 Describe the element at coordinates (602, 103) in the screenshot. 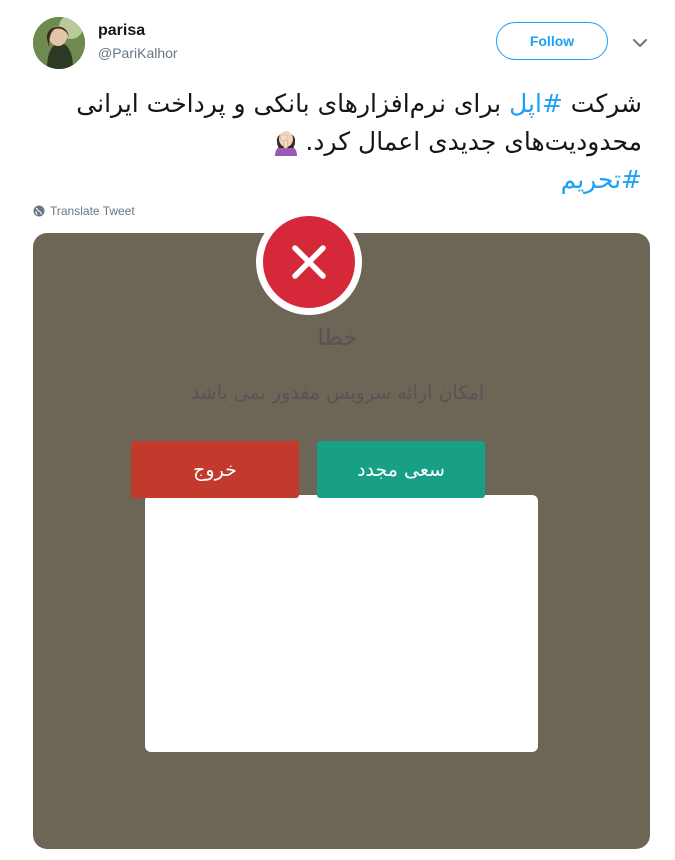

I see `tweet-text-segment: شرکت` at that location.